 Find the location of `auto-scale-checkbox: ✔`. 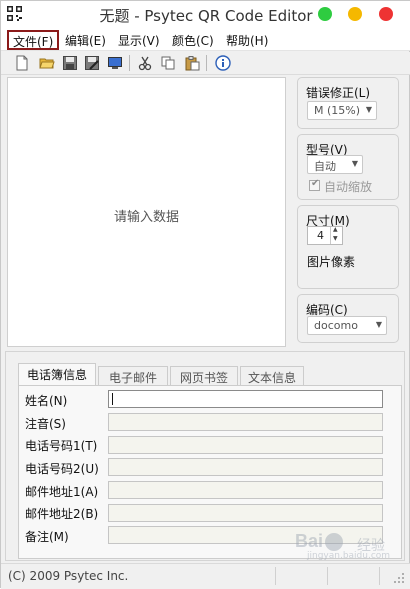

auto-scale-checkbox: ✔ is located at coordinates (314, 184).